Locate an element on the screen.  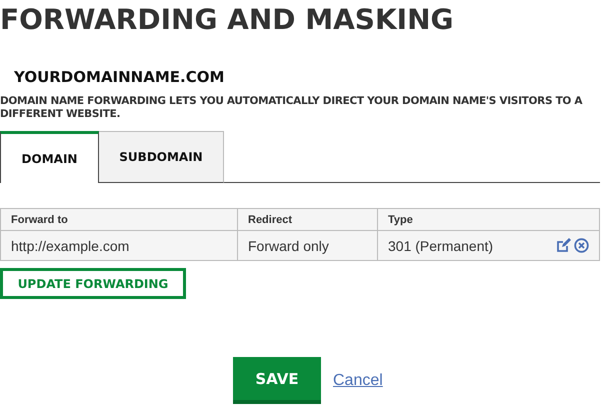
column-header: Forward to is located at coordinates (119, 219).